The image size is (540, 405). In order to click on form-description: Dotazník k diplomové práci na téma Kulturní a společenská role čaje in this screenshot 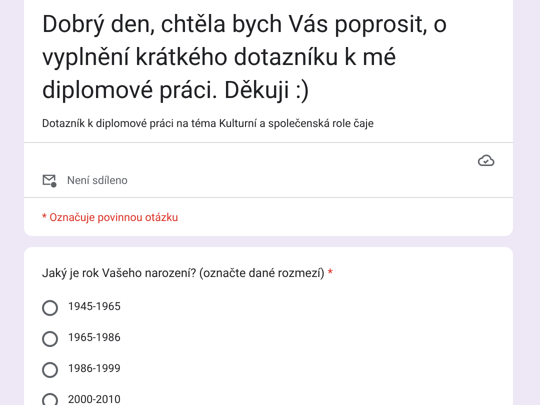, I will do `click(208, 124)`.